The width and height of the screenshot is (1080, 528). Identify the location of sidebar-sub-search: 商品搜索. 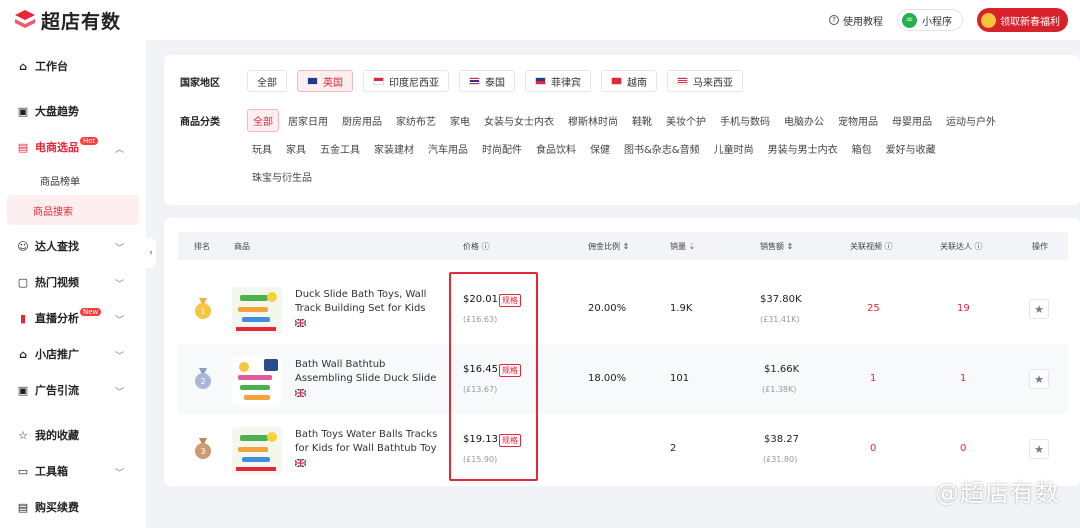
(73, 210).